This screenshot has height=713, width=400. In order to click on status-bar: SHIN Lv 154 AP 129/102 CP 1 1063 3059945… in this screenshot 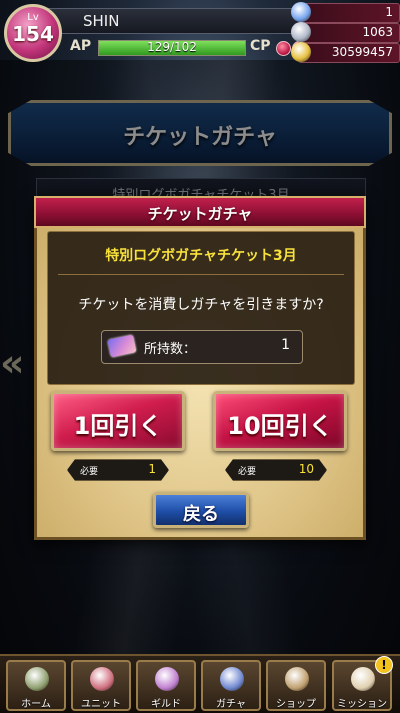, I will do `click(200, 31)`.